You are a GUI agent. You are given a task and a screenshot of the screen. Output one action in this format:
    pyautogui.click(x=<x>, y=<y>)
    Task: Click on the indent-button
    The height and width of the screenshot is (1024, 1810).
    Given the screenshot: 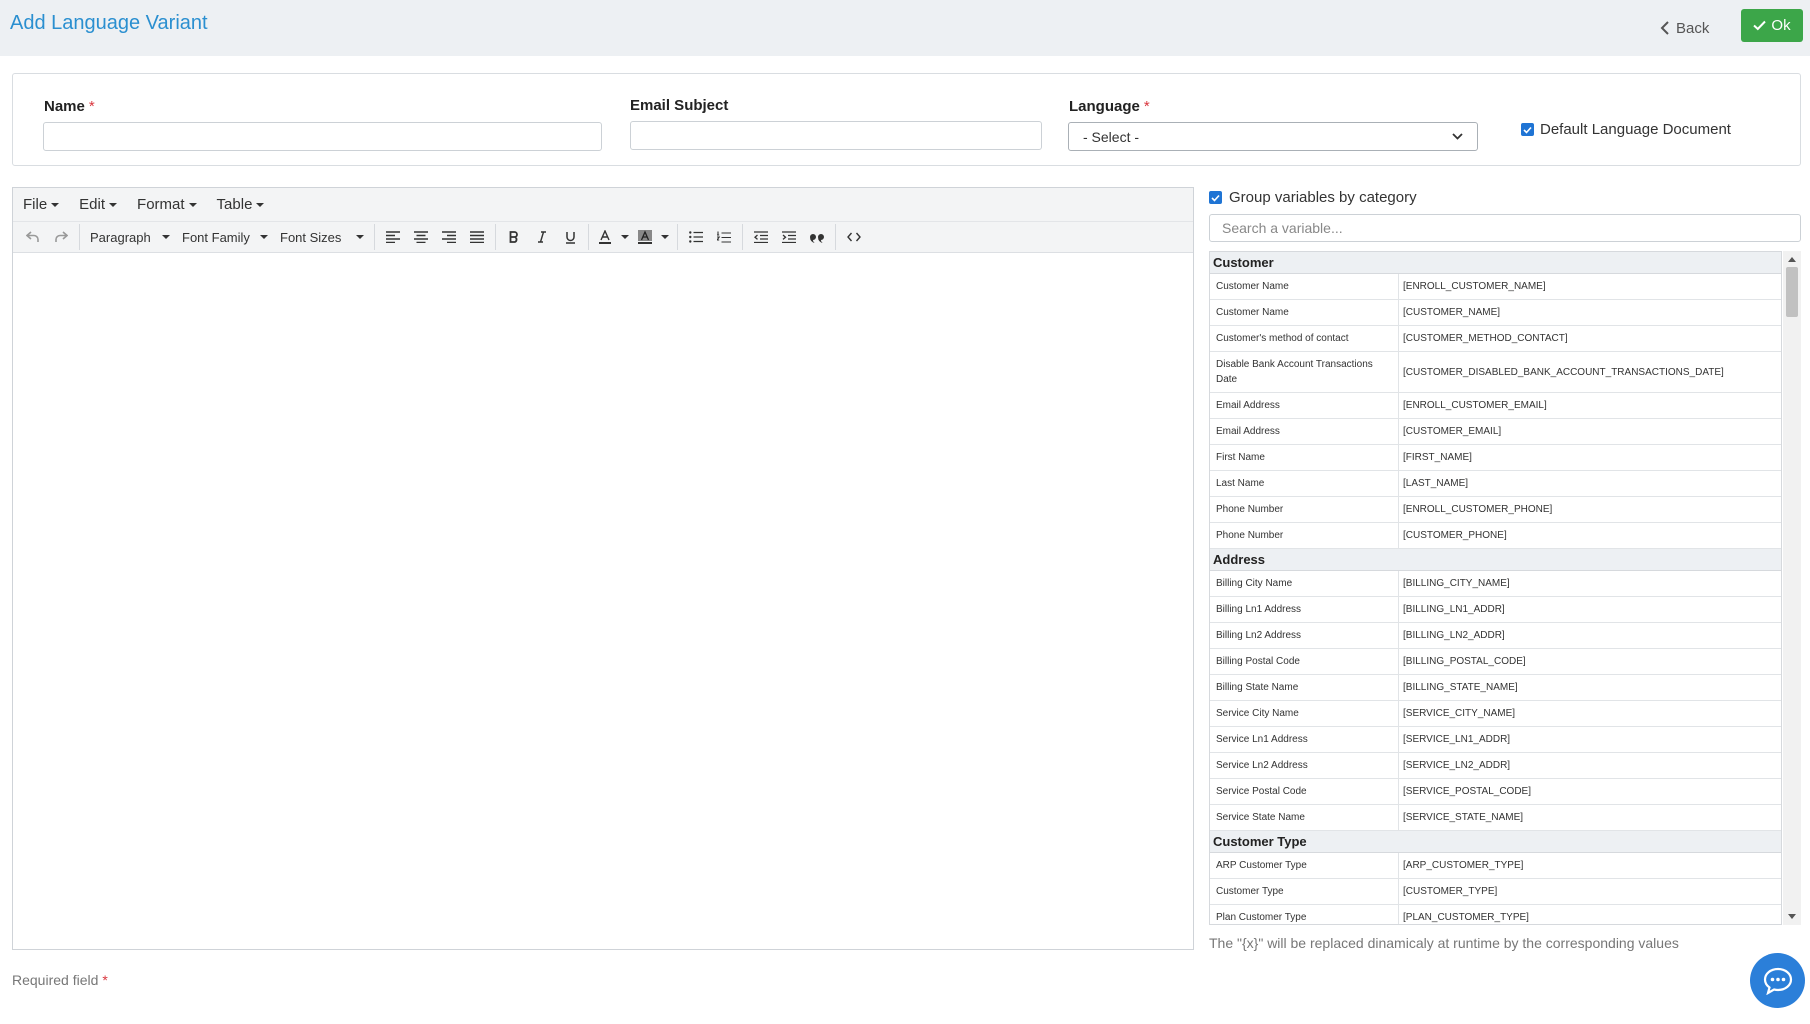 What is the action you would take?
    pyautogui.click(x=789, y=237)
    